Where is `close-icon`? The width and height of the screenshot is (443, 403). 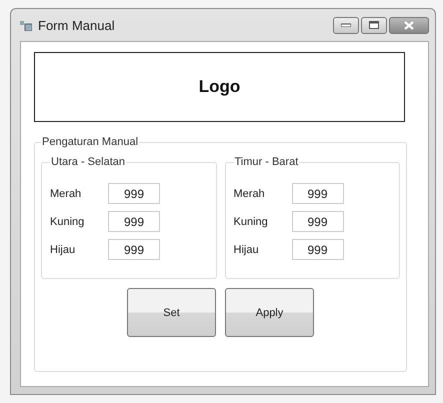 close-icon is located at coordinates (409, 25).